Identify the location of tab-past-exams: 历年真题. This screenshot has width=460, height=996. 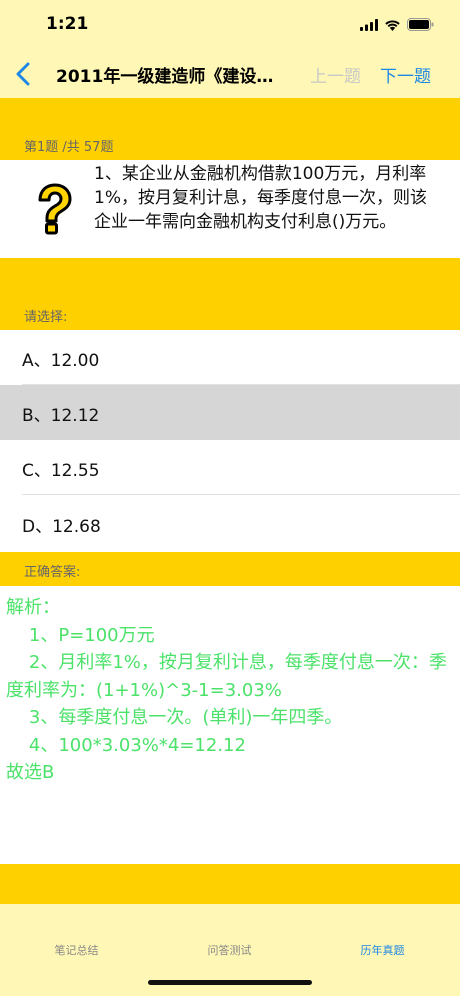
(382, 950).